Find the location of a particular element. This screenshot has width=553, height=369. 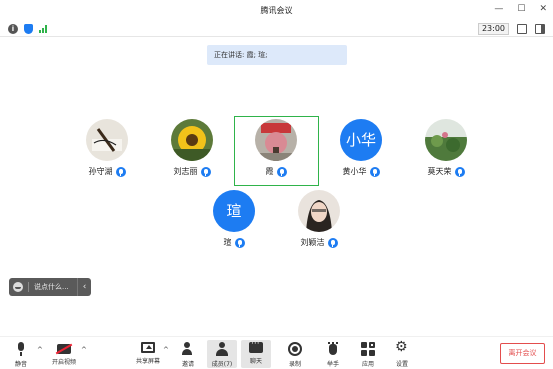

participant-name: 刘颖洁 is located at coordinates (312, 242).